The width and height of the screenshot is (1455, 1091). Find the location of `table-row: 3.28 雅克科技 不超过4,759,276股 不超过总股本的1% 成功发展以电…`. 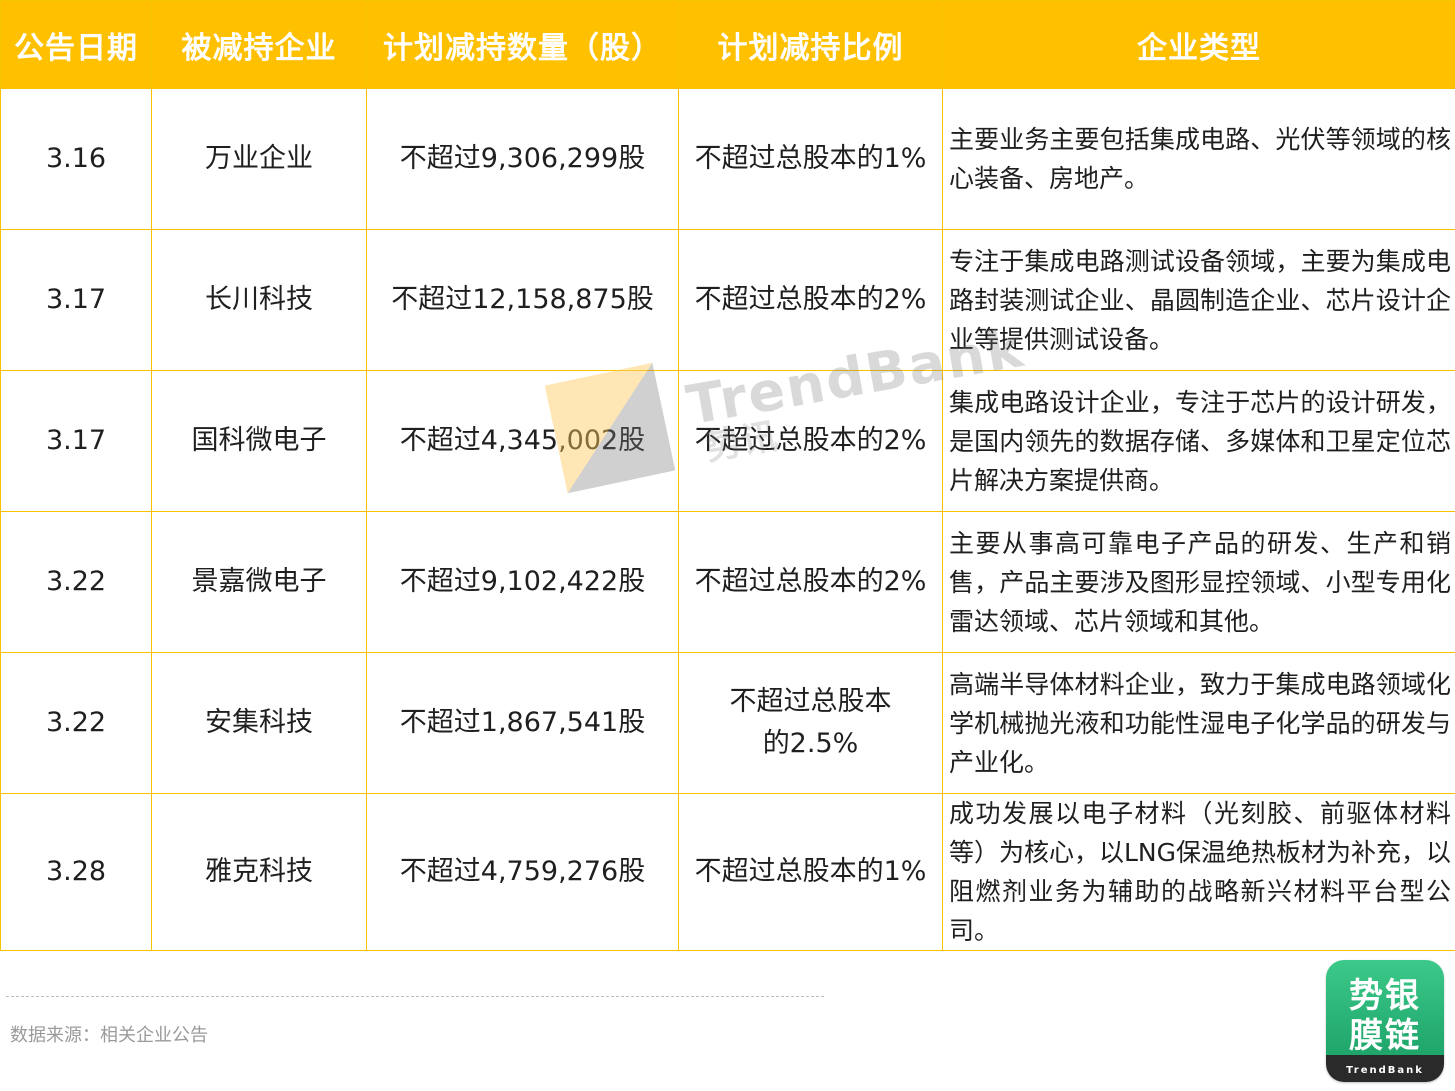

table-row: 3.28 雅克科技 不超过4,759,276股 不超过总股本的1% 成功发展以电… is located at coordinates (727, 872).